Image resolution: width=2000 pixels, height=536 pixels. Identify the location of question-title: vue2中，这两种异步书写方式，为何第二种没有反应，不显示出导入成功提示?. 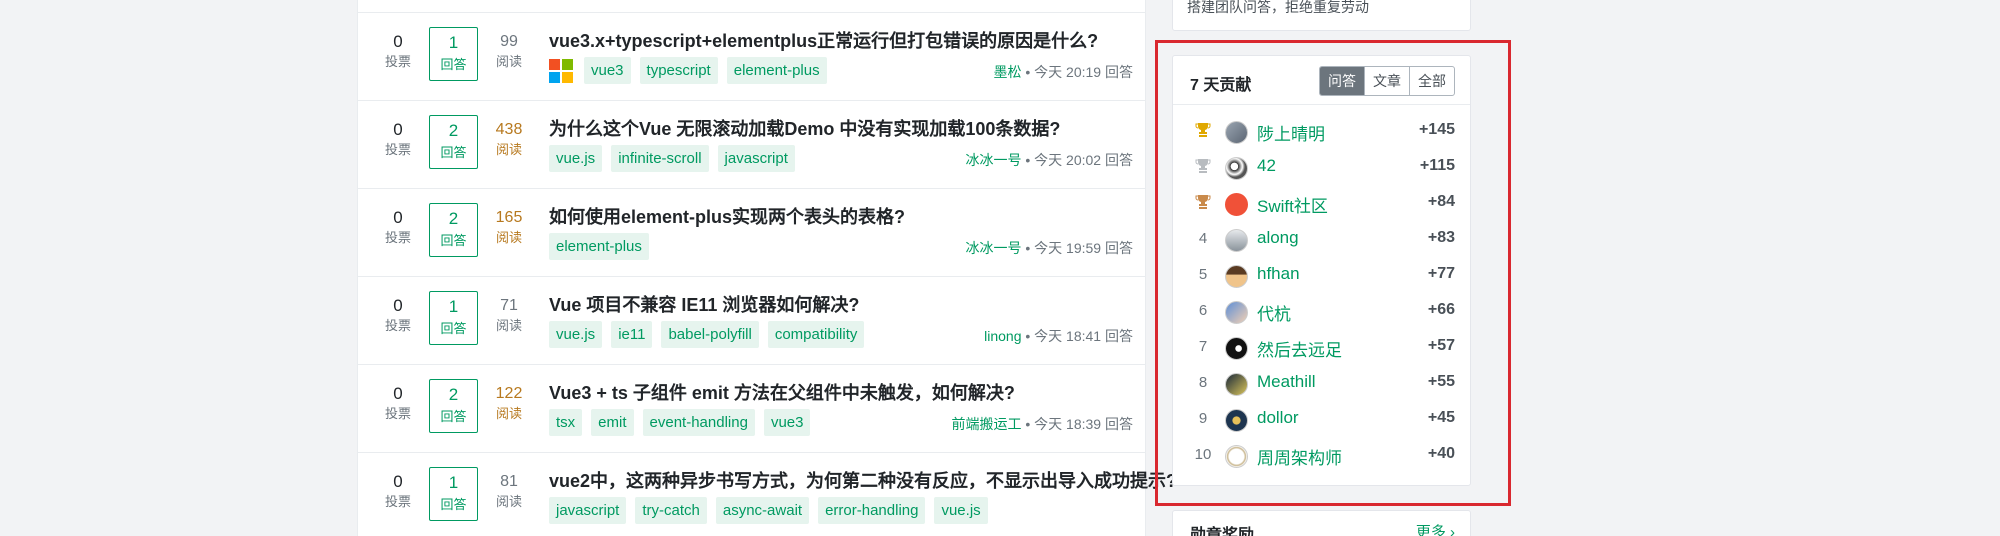
(863, 480).